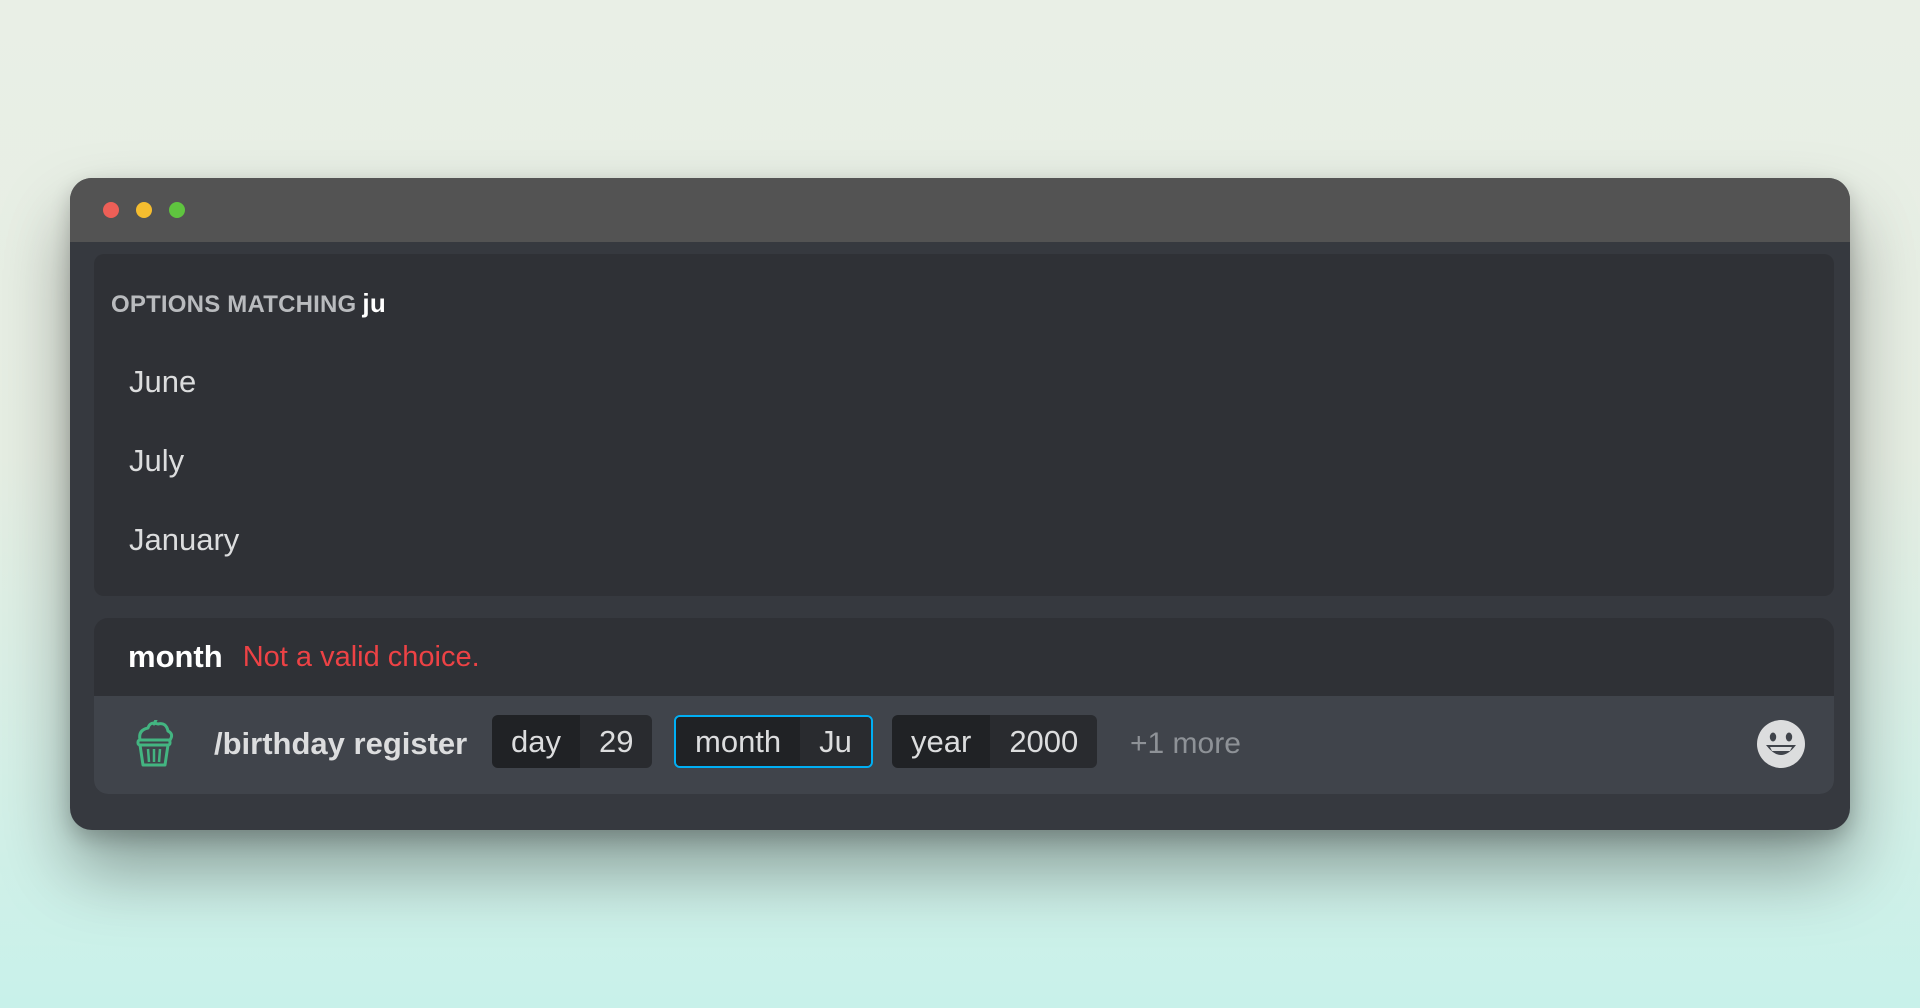  I want to click on autocomplete-header: OPTIONS MATCHING ju, so click(248, 303).